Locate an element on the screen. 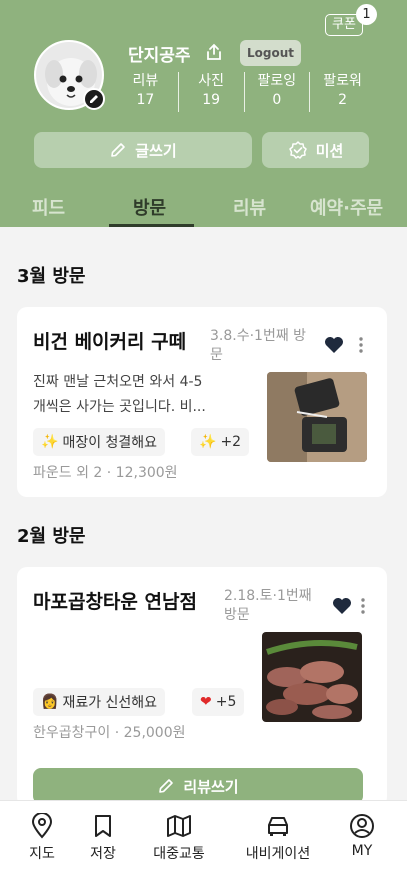 The height and width of the screenshot is (881, 407). chip-text: 재료가 신선해요 is located at coordinates (110, 703).